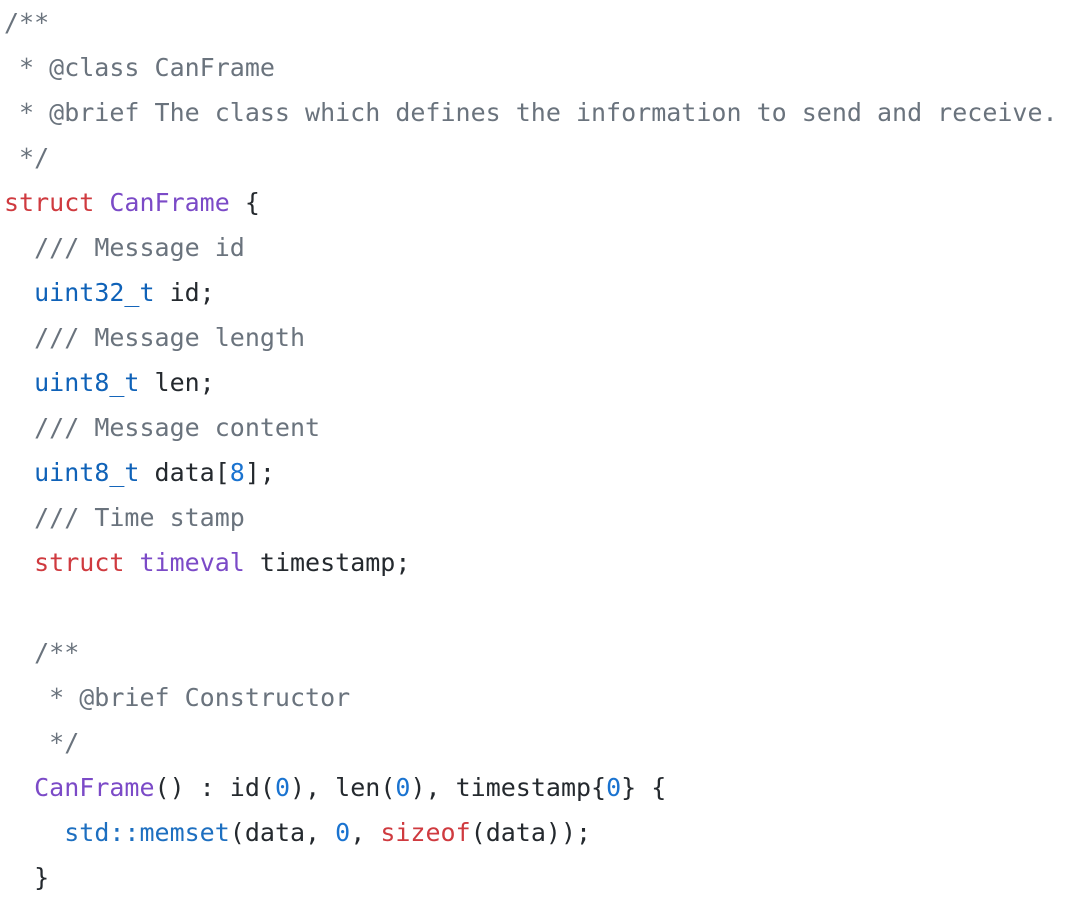 The width and height of the screenshot is (1077, 897). Describe the element at coordinates (327, 562) in the screenshot. I see `code-token-plain: timestamp;` at that location.